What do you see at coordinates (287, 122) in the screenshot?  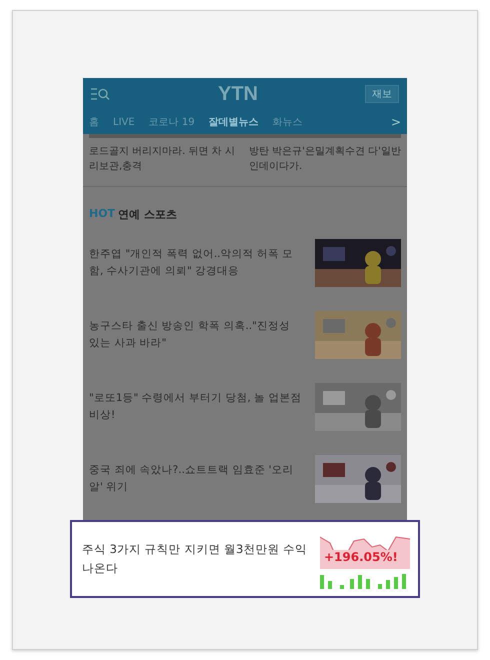 I see `nav-tab: 화뉴스` at bounding box center [287, 122].